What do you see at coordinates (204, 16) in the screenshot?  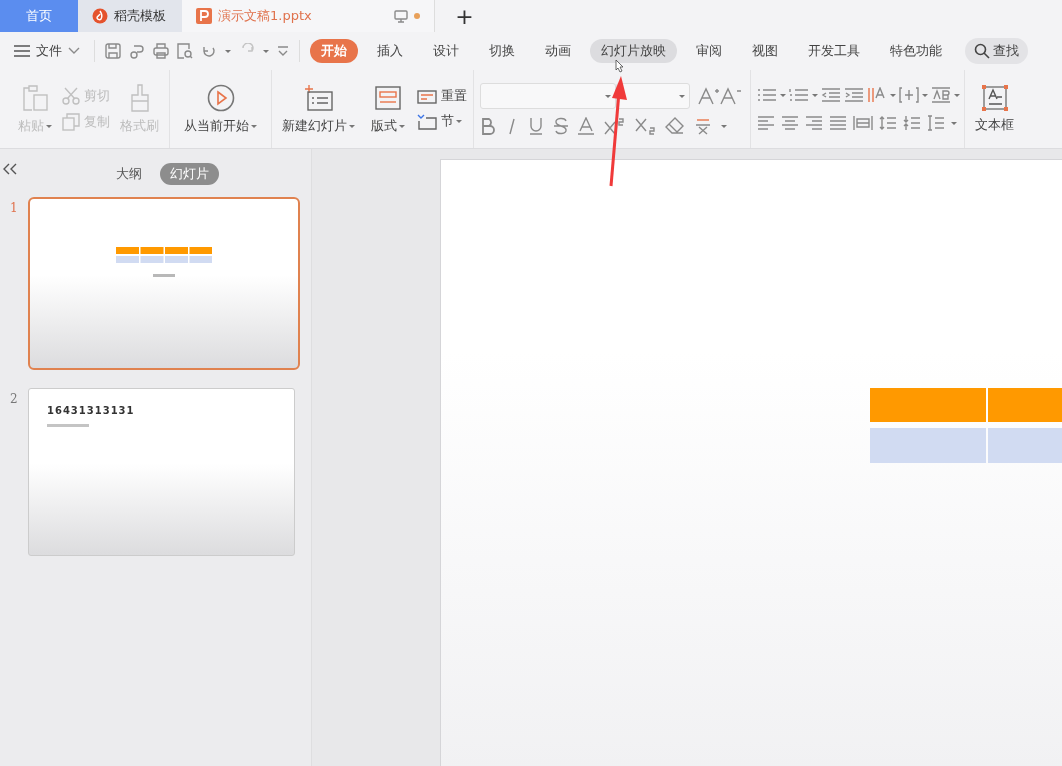 I see `presentation-file-icon` at bounding box center [204, 16].